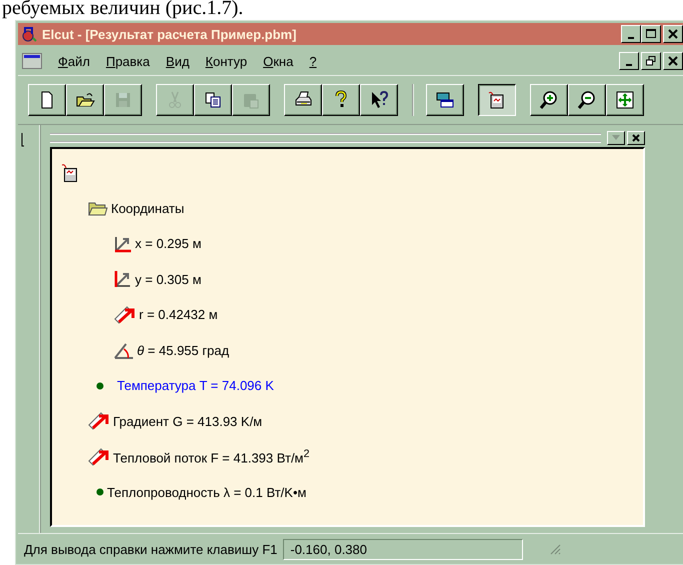 This screenshot has width=683, height=565. I want to click on app-icon, so click(29, 34).